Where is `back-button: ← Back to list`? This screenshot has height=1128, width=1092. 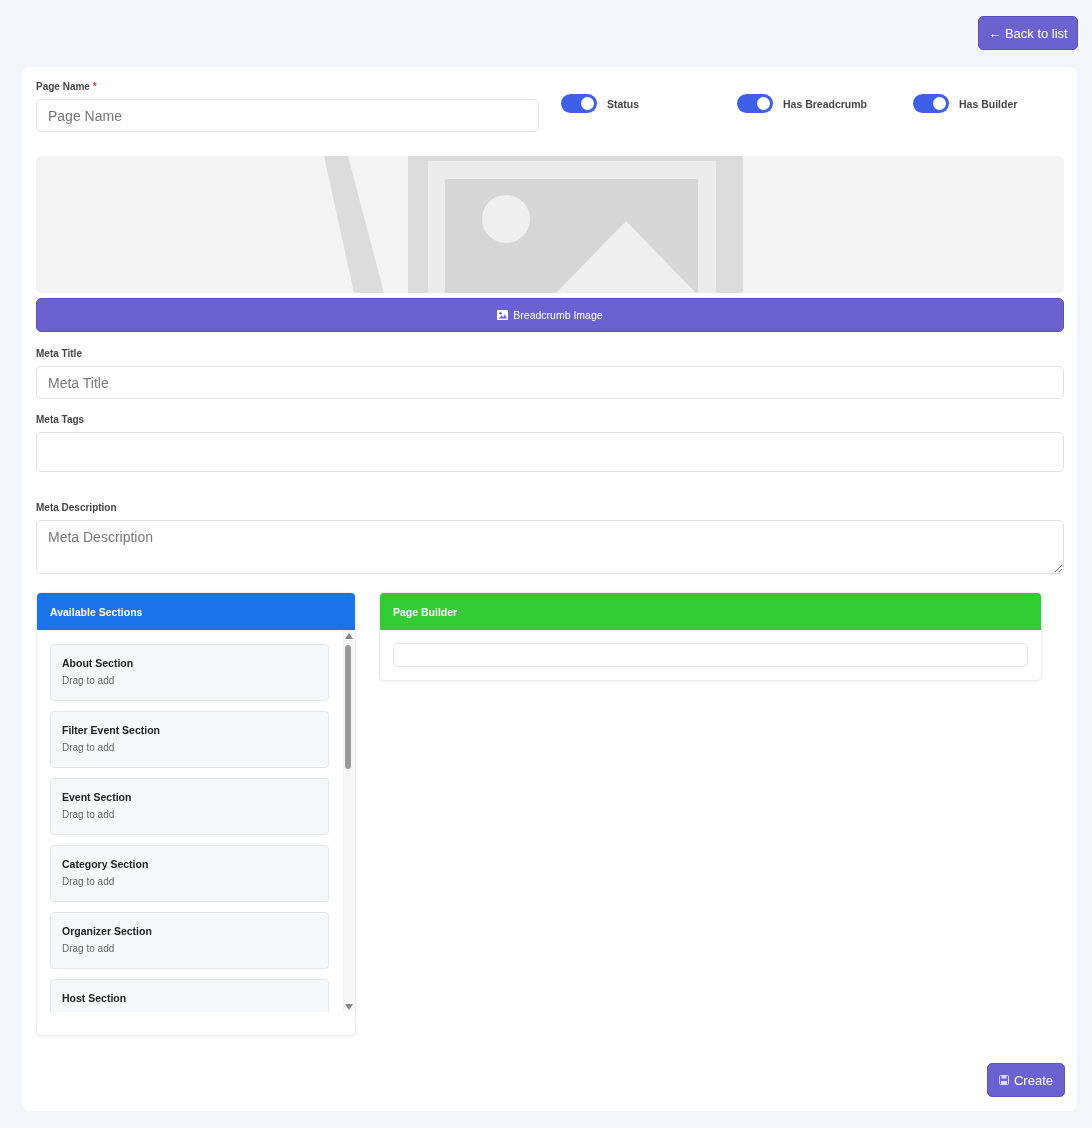
back-button: ← Back to list is located at coordinates (1028, 33).